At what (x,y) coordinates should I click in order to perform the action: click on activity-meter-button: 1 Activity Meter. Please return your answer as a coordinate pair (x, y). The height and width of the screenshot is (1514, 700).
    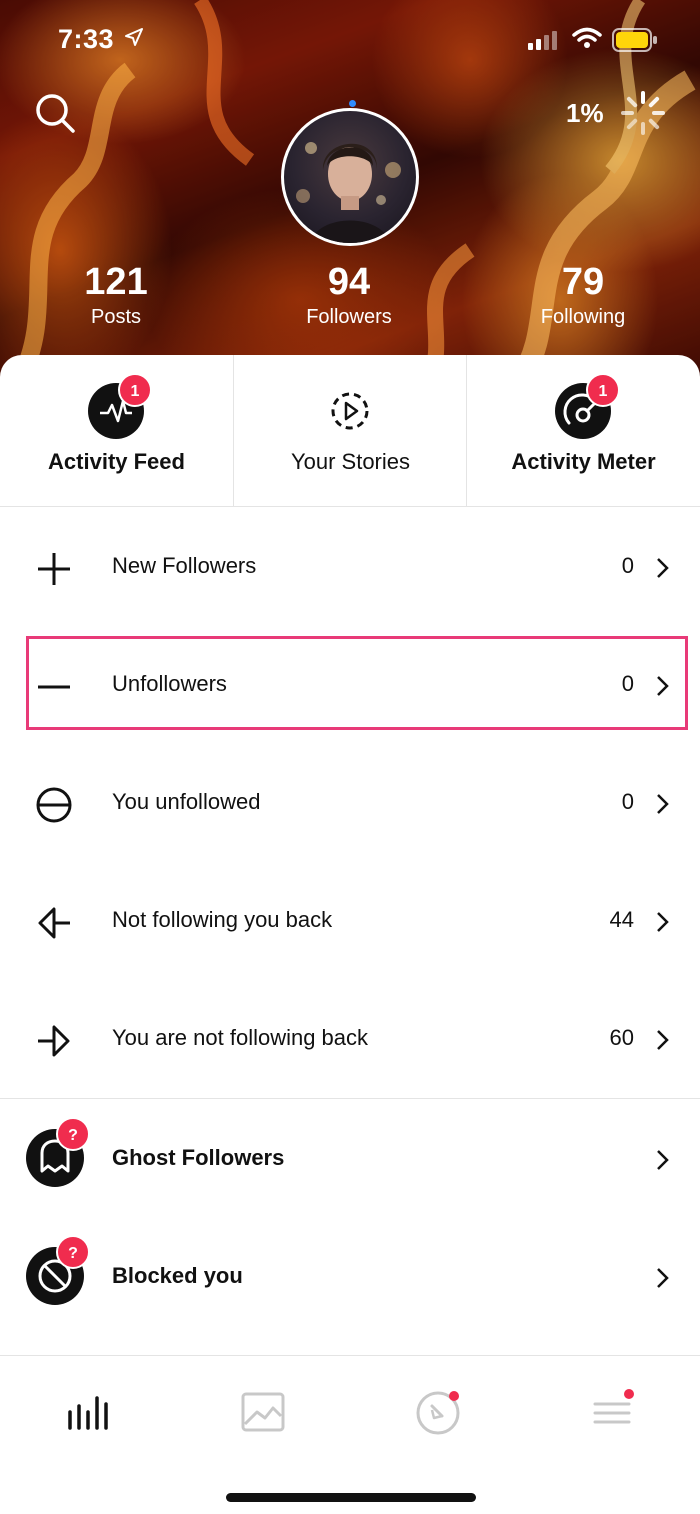
    Looking at the image, I should click on (582, 431).